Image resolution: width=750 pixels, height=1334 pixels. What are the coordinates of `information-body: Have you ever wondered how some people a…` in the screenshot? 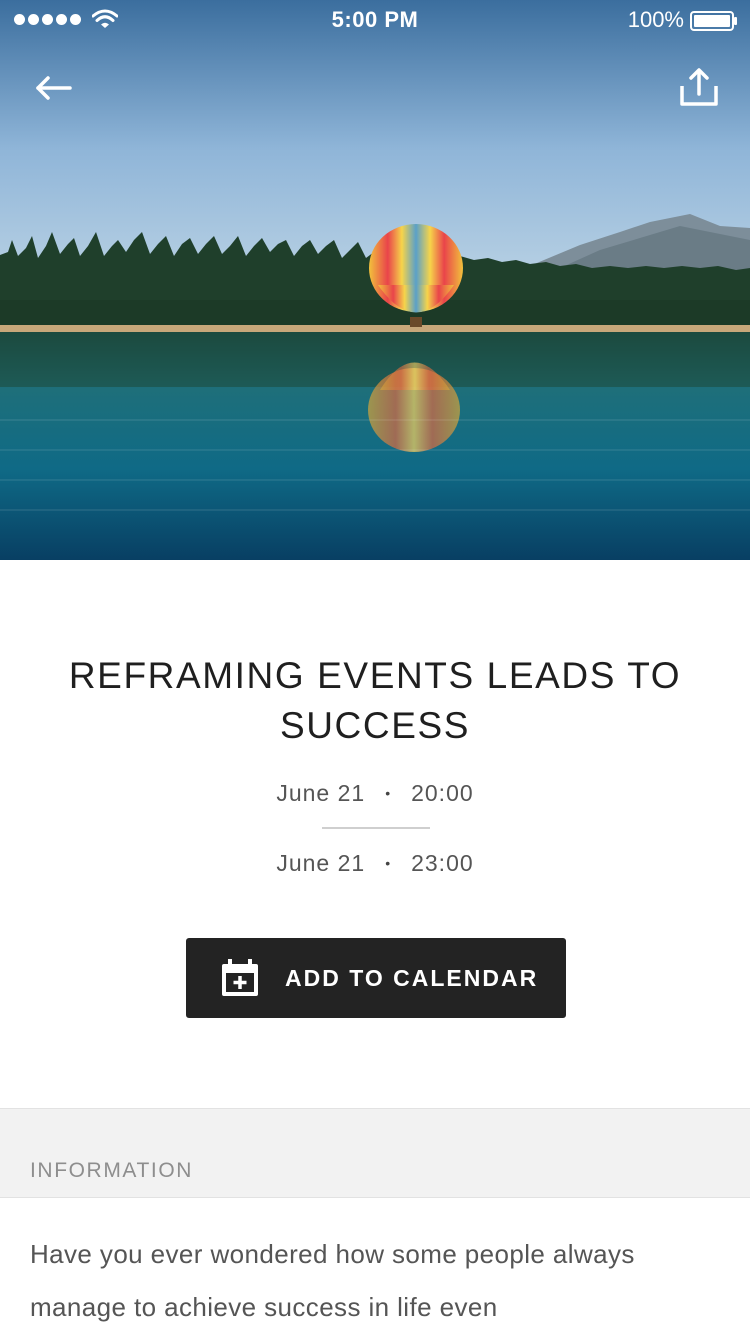 It's located at (332, 1280).